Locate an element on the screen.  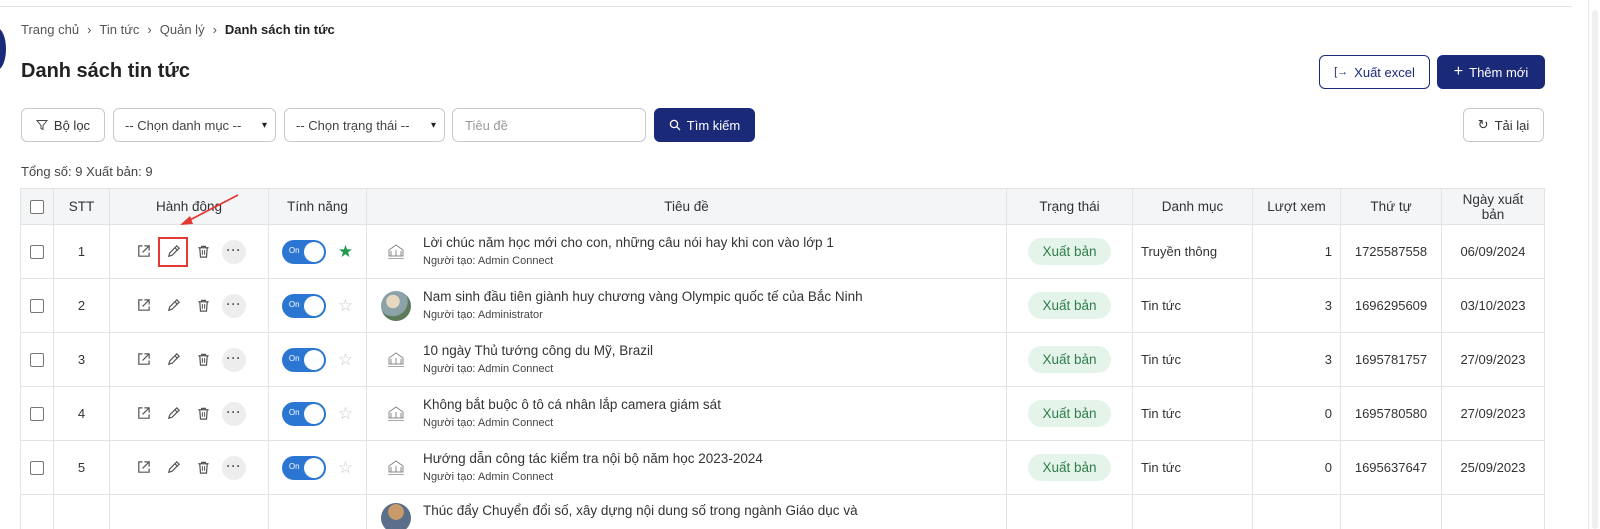
chevron-down-icon: ▾ is located at coordinates (433, 125).